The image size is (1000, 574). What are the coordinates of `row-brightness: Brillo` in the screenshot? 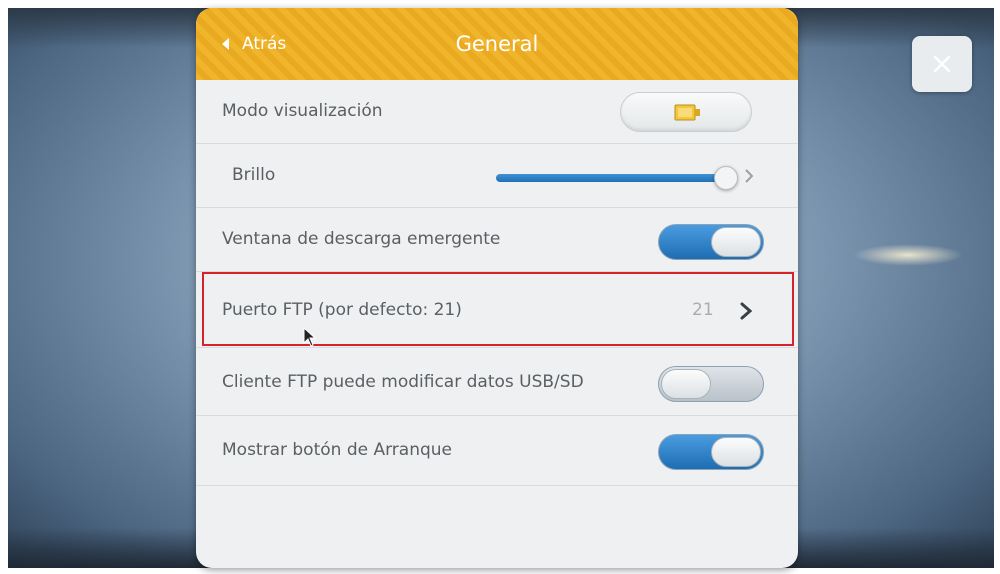 It's located at (497, 176).